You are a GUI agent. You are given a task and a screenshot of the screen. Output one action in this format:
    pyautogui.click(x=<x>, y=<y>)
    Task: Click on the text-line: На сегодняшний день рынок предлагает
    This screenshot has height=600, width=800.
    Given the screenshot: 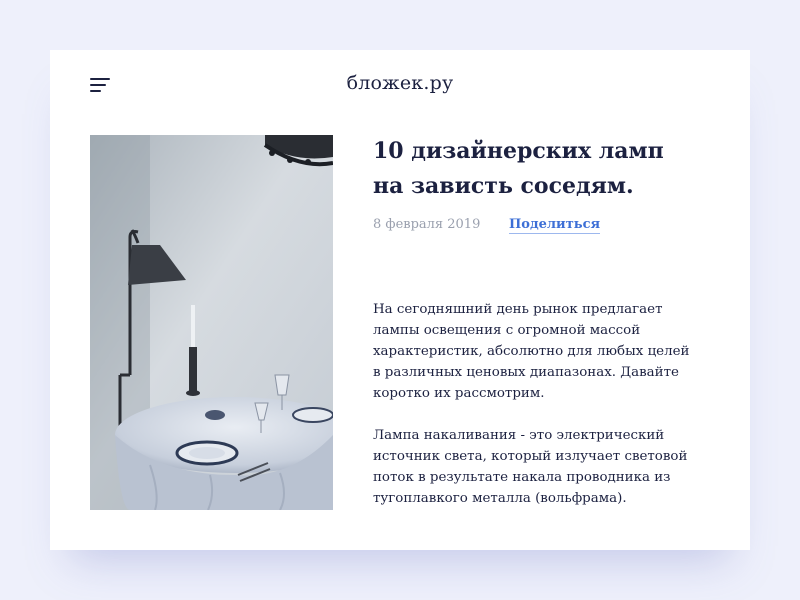 What is the action you would take?
    pyautogui.click(x=518, y=309)
    